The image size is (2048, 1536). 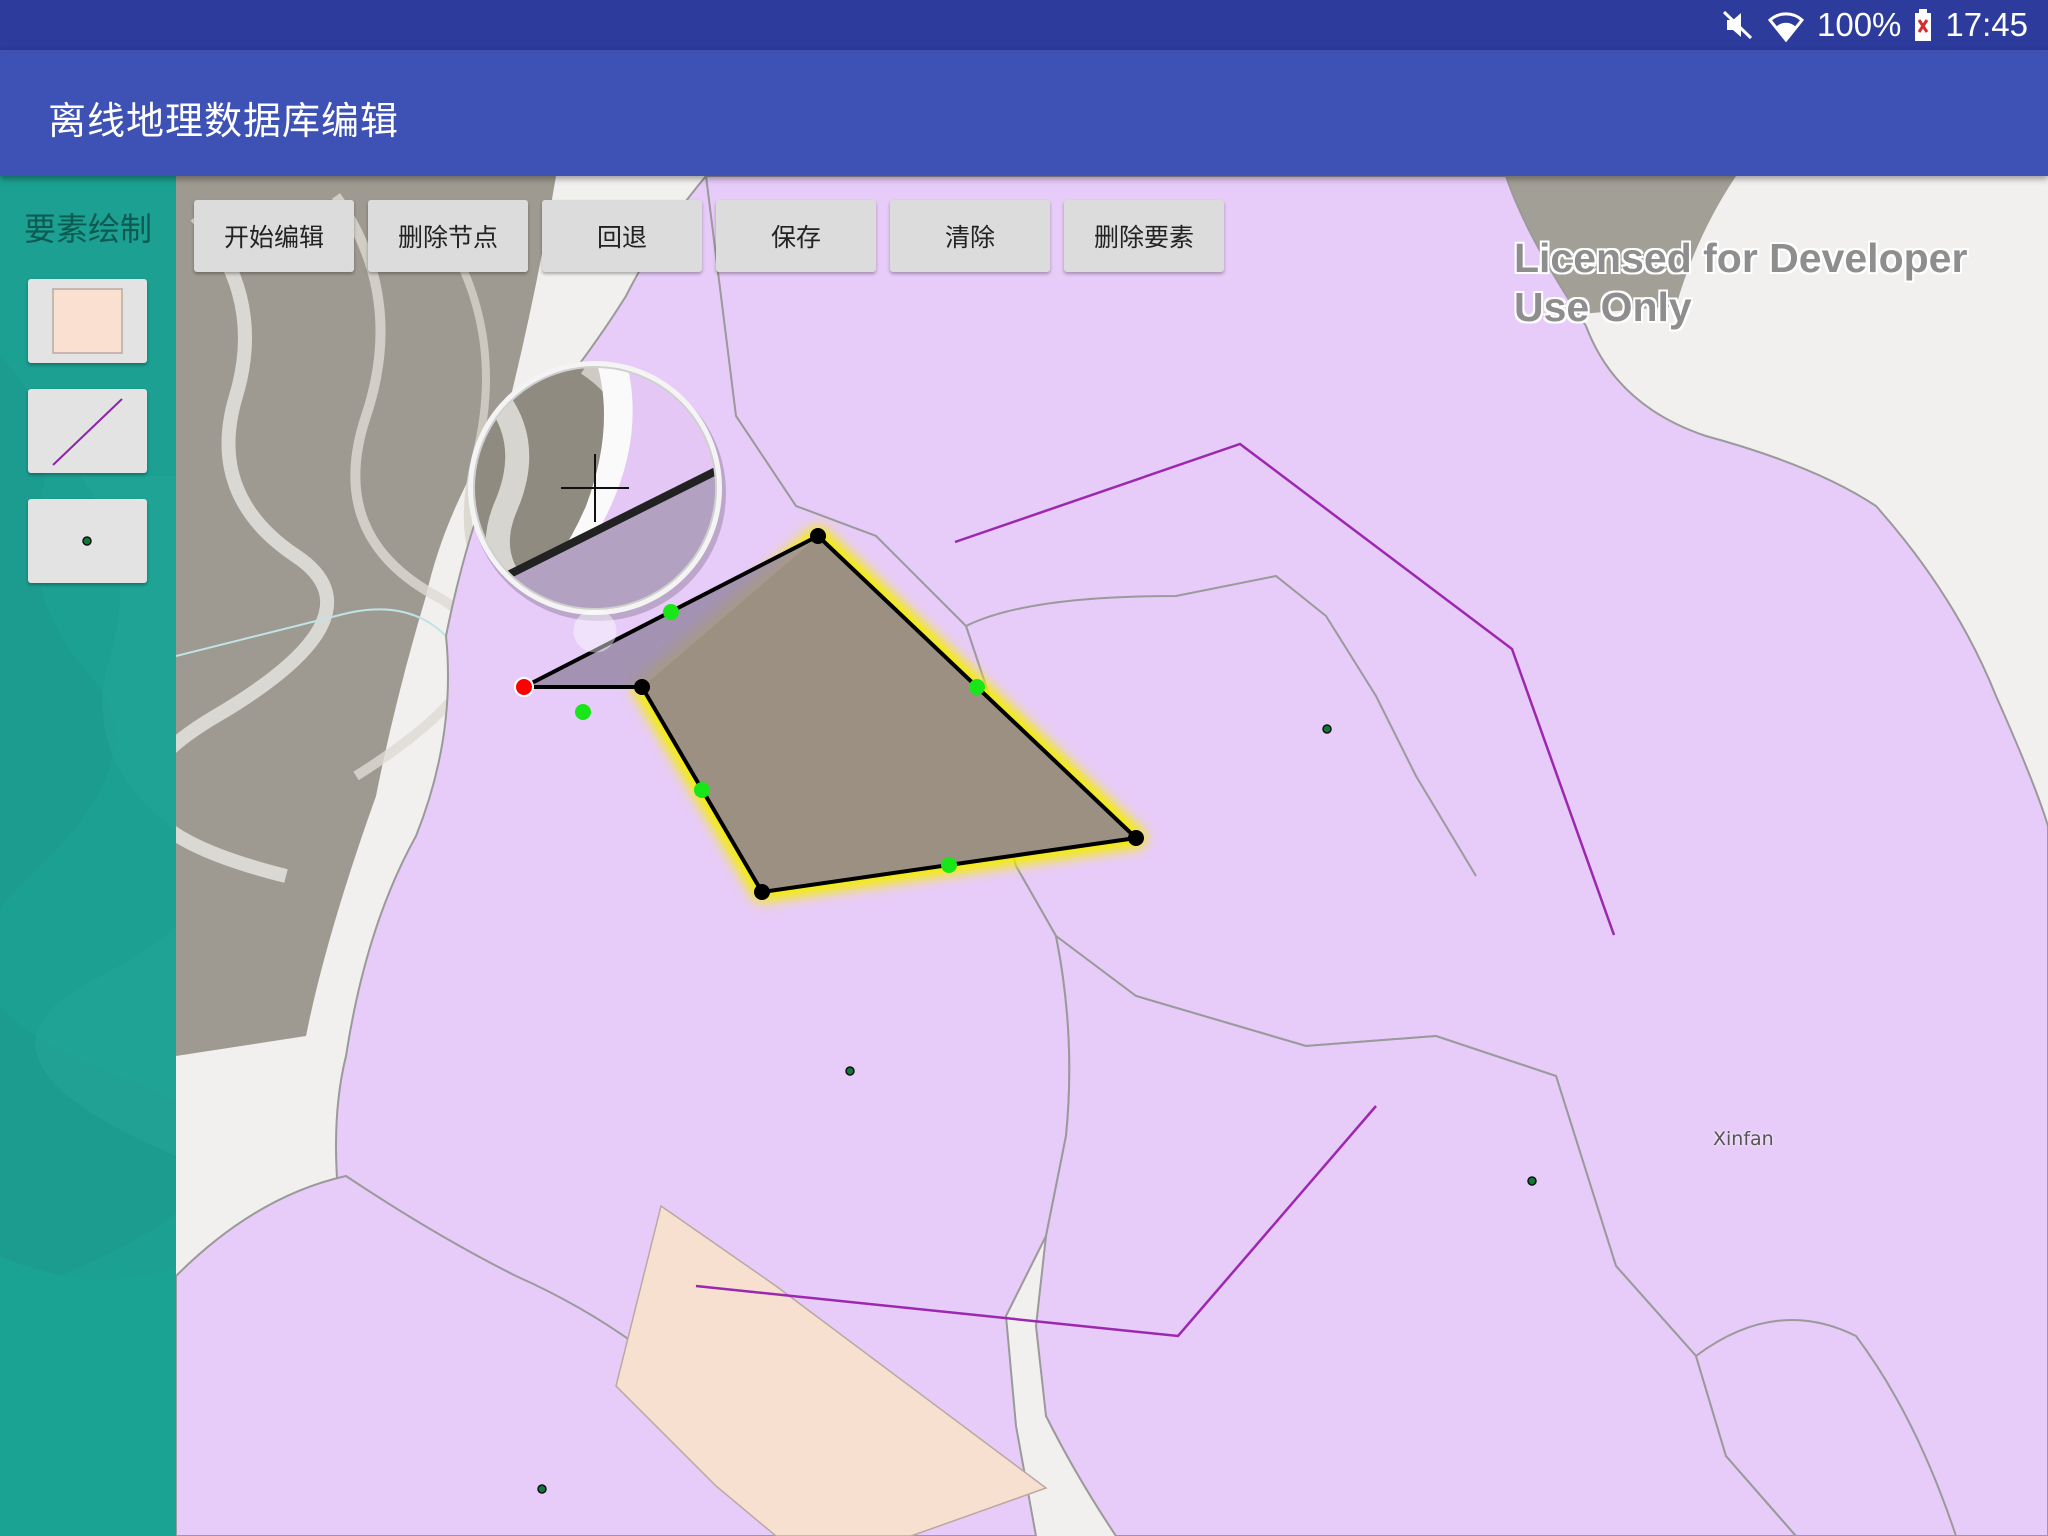 I want to click on status-icons: 100% 17:45, so click(x=1874, y=25).